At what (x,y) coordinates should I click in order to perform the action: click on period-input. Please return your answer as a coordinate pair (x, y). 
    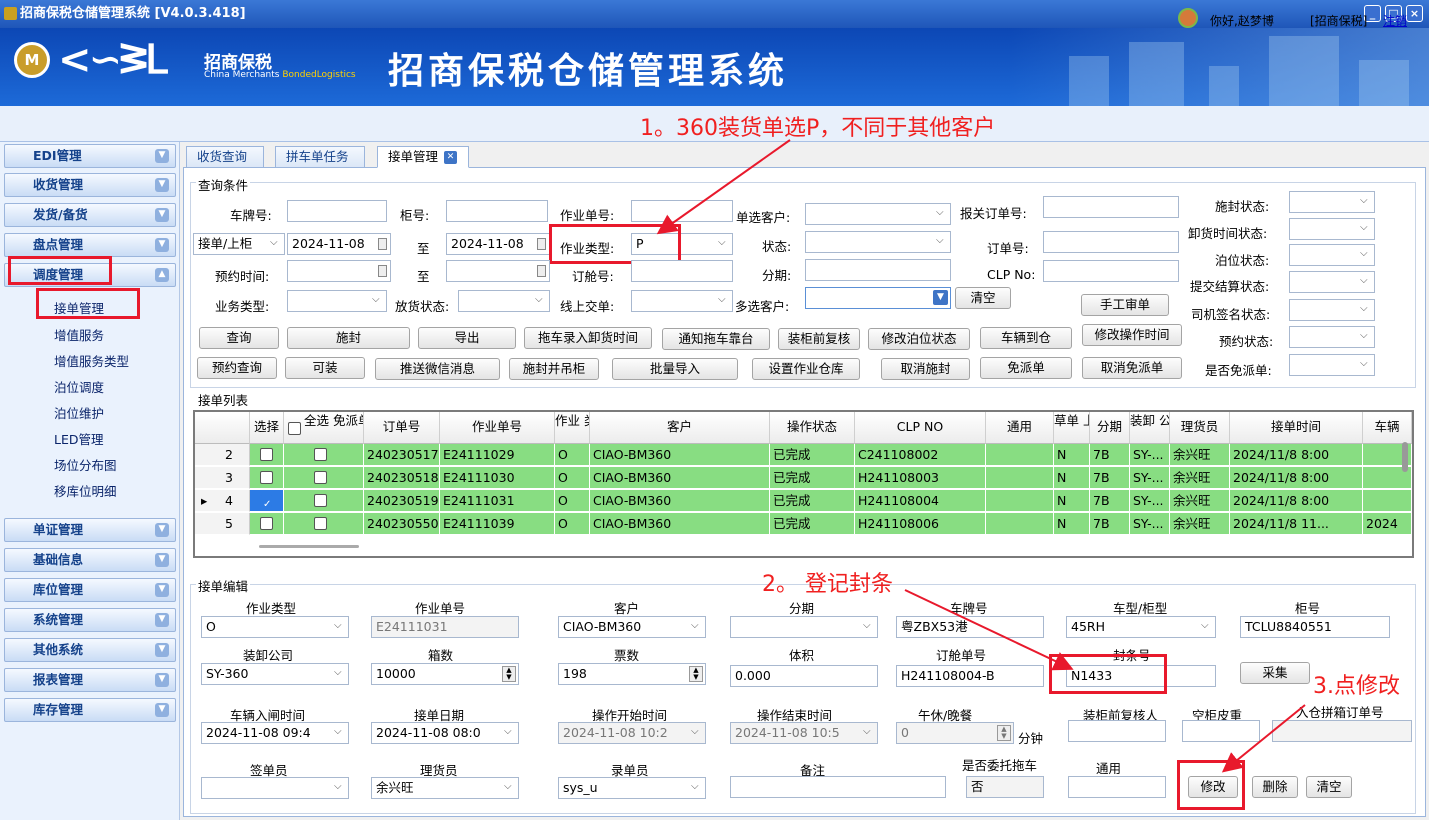
    Looking at the image, I should click on (878, 270).